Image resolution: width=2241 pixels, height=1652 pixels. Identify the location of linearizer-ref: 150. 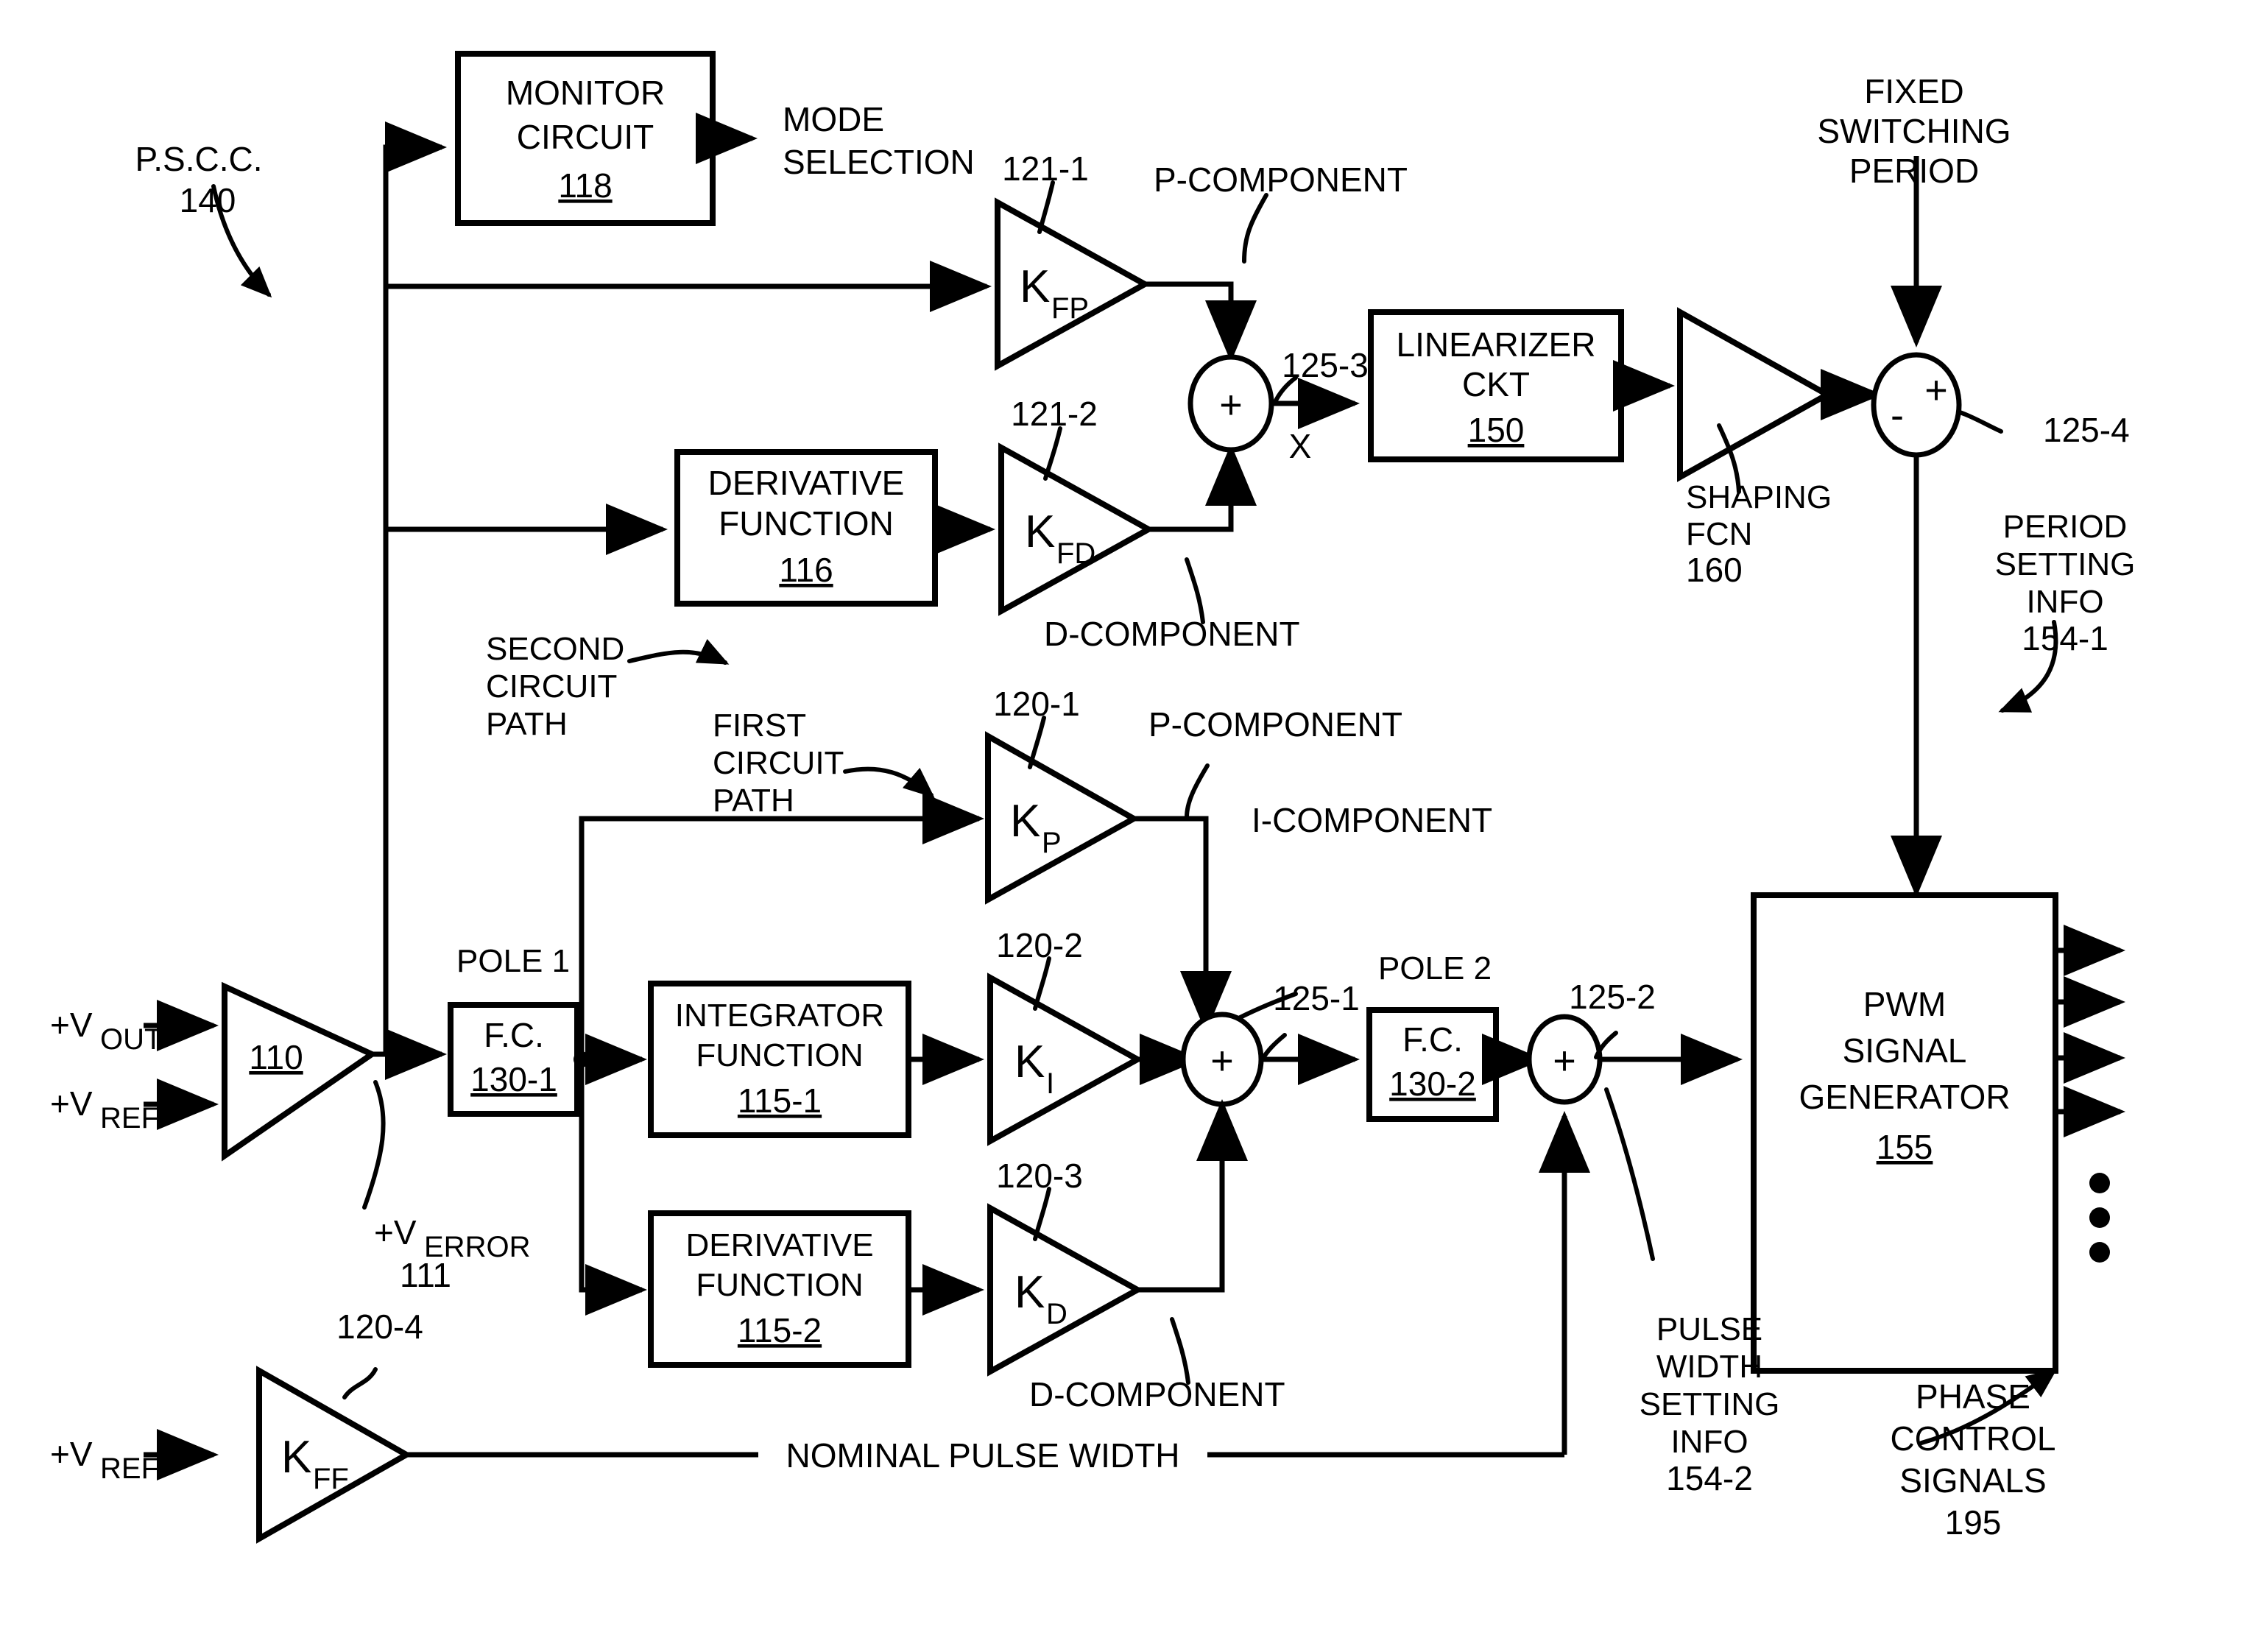
(1496, 430).